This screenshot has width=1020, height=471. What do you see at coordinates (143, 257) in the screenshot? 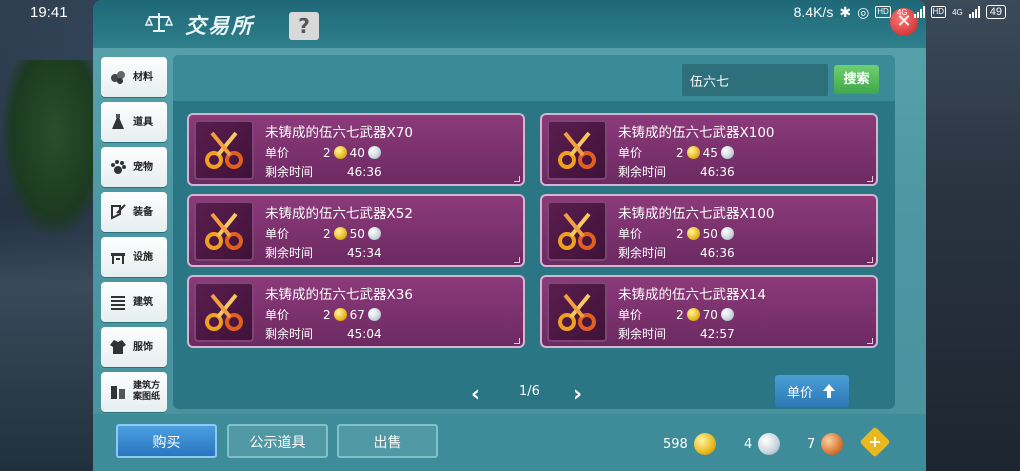
I see `sidebar-label-facility: 设施` at bounding box center [143, 257].